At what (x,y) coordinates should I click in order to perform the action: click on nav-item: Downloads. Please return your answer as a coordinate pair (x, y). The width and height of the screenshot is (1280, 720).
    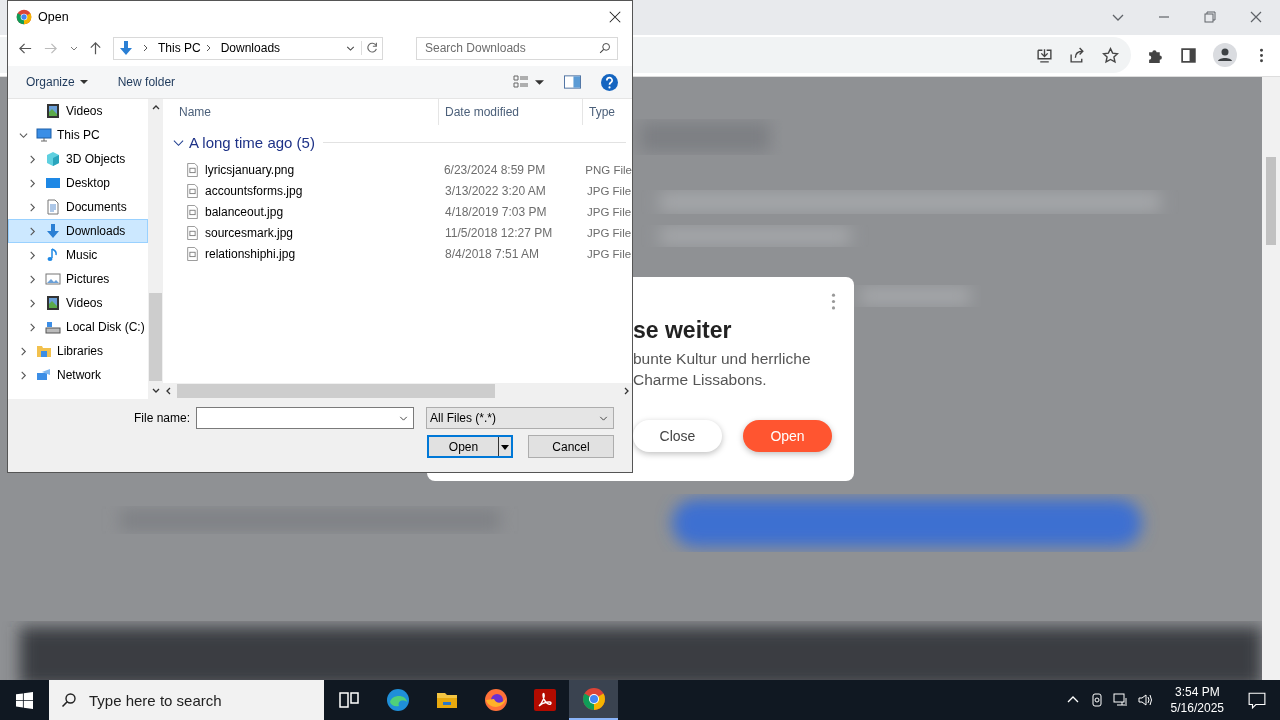
    Looking at the image, I should click on (78, 231).